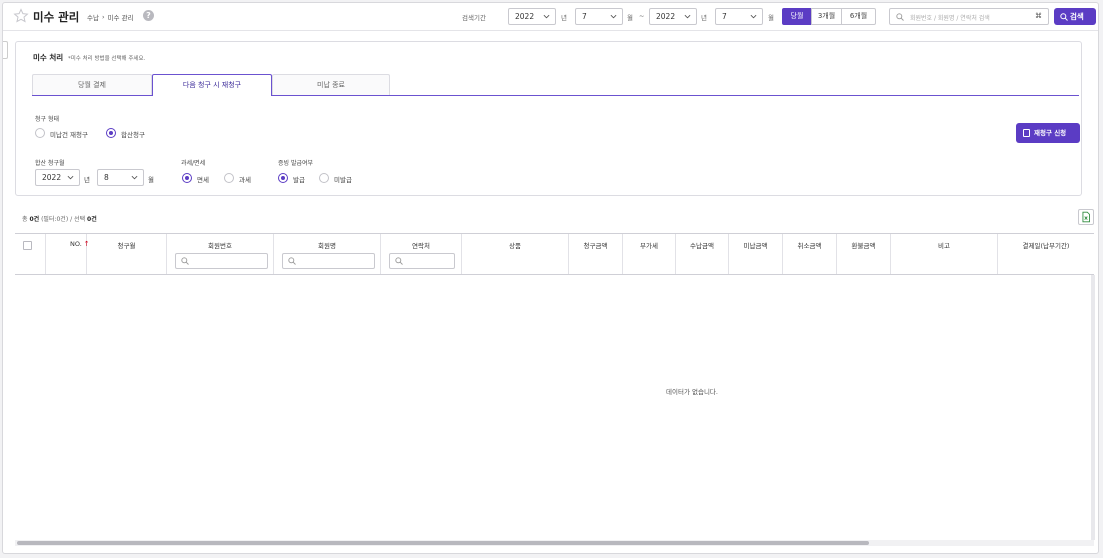 The width and height of the screenshot is (1103, 558). What do you see at coordinates (187, 178) in the screenshot?
I see `tax-exempt-radio` at bounding box center [187, 178].